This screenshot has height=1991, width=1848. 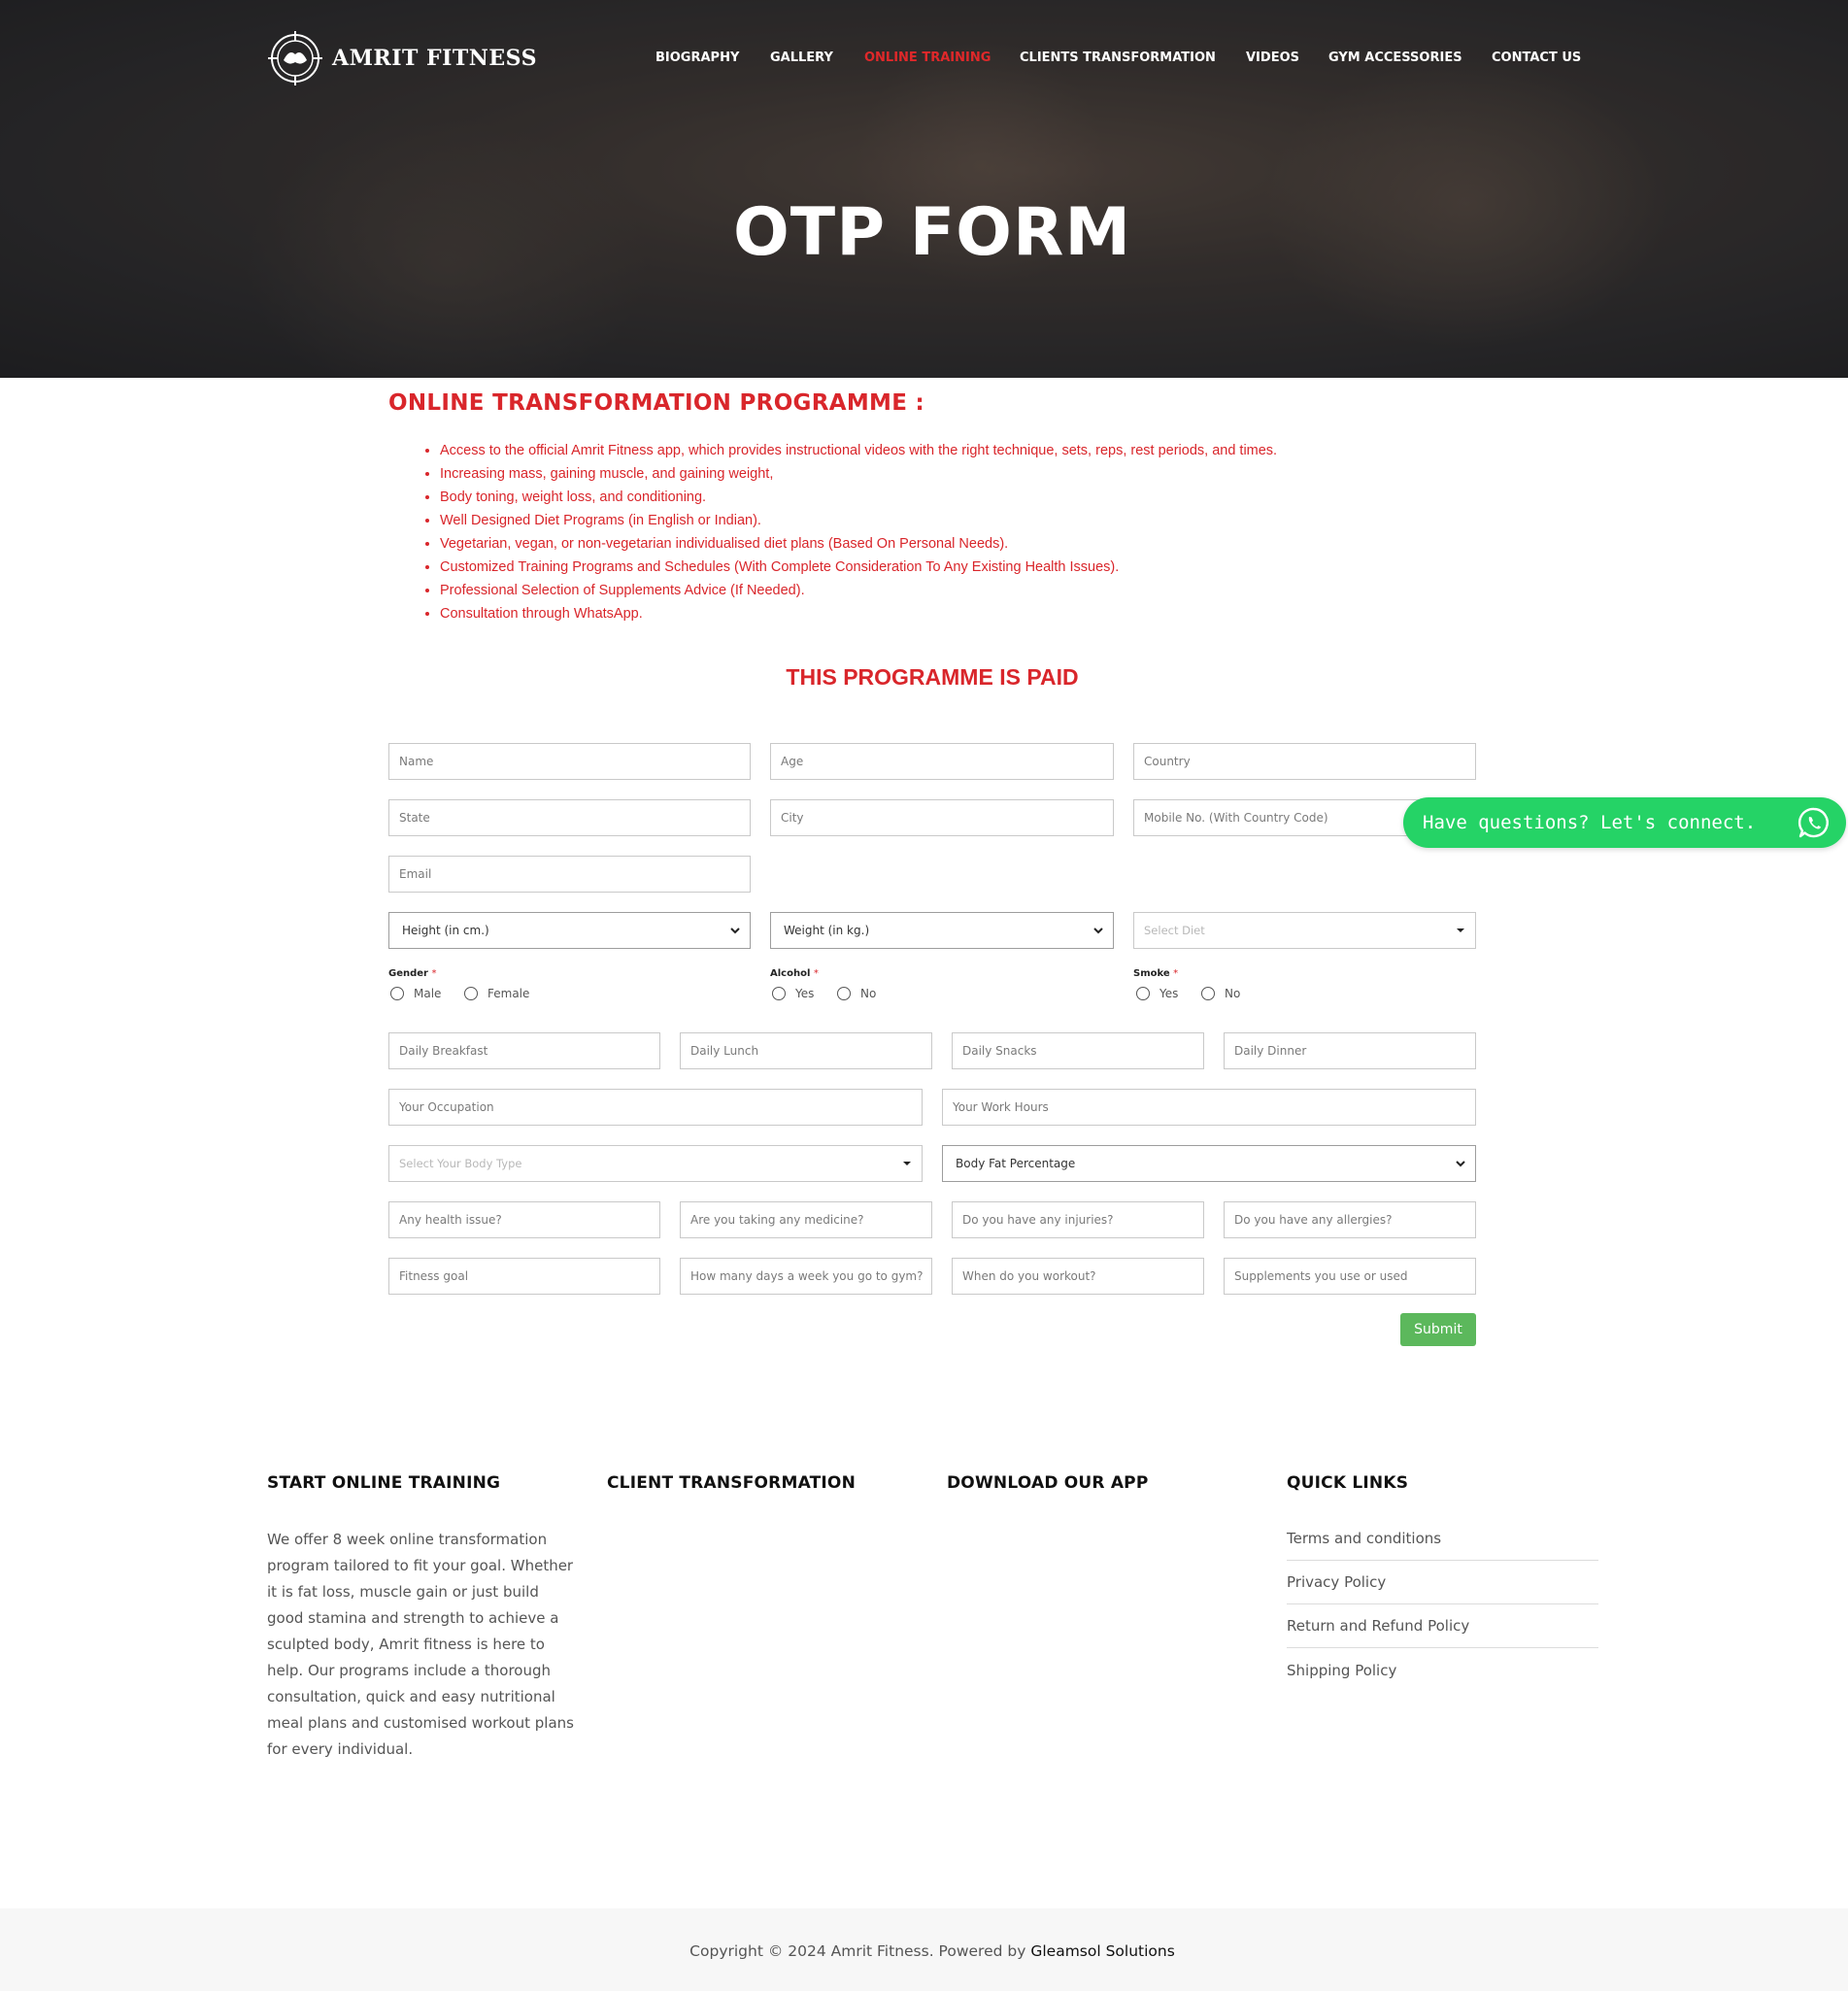 What do you see at coordinates (1174, 930) in the screenshot?
I see `diet-select-value: Select Diet` at bounding box center [1174, 930].